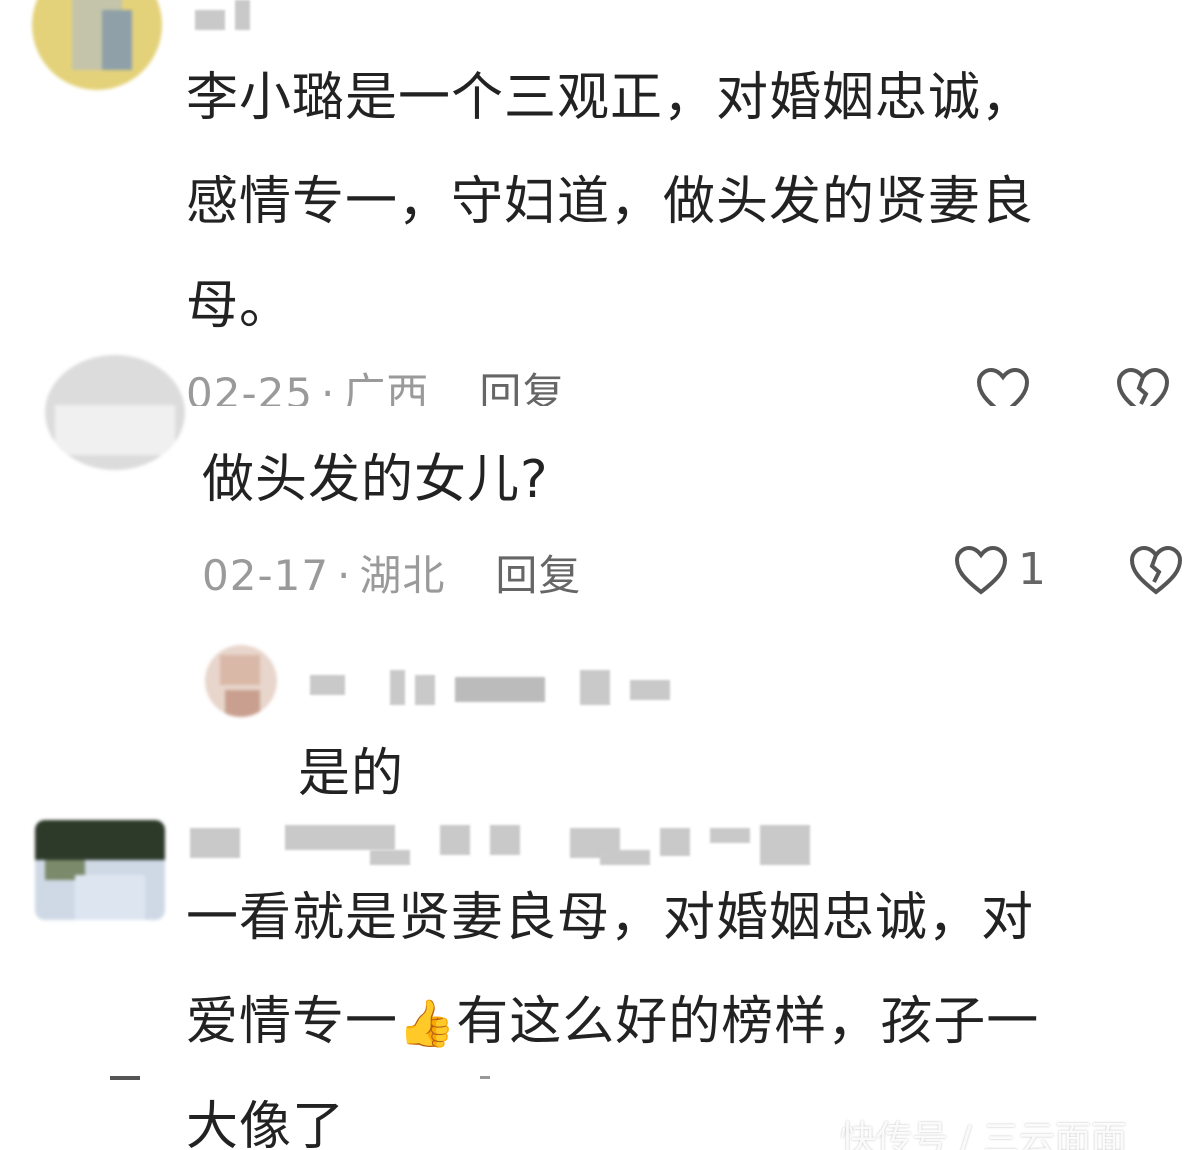 The image size is (1200, 1150). What do you see at coordinates (613, 1022) in the screenshot?
I see `comment-line-2: 爱情专一👍有这么好的榜样，孩子一` at bounding box center [613, 1022].